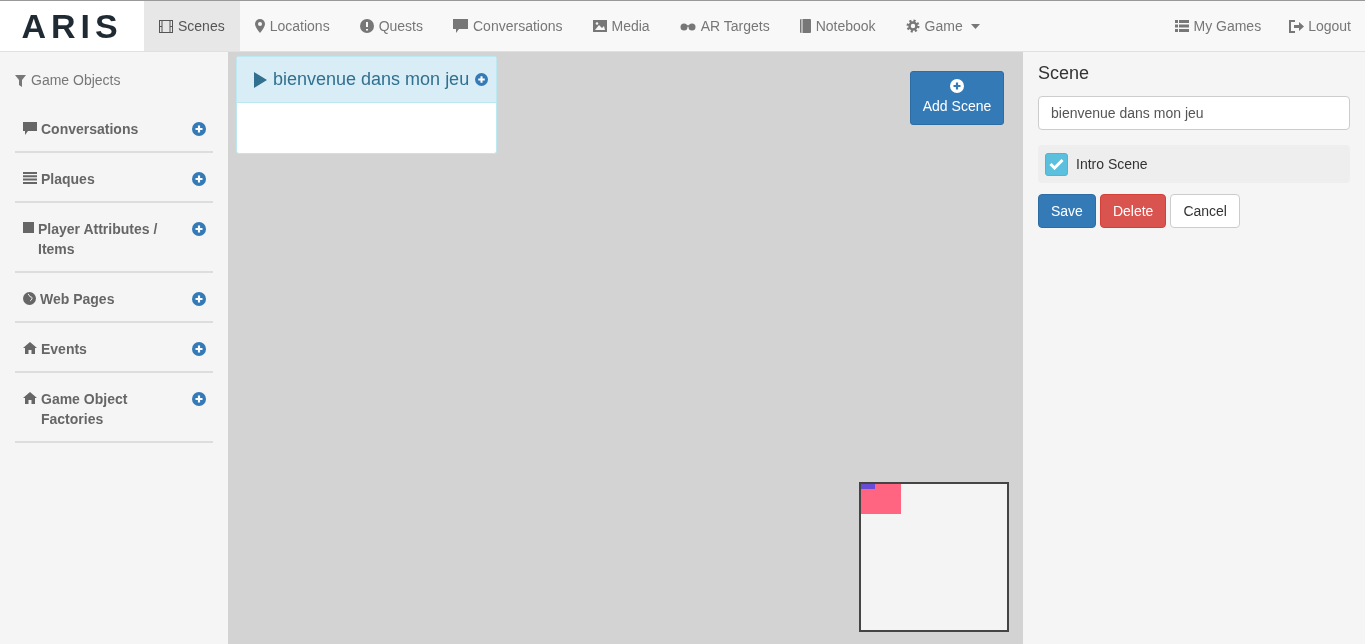 This screenshot has width=1365, height=644. Describe the element at coordinates (292, 26) in the screenshot. I see `nav-tab: Locations` at that location.